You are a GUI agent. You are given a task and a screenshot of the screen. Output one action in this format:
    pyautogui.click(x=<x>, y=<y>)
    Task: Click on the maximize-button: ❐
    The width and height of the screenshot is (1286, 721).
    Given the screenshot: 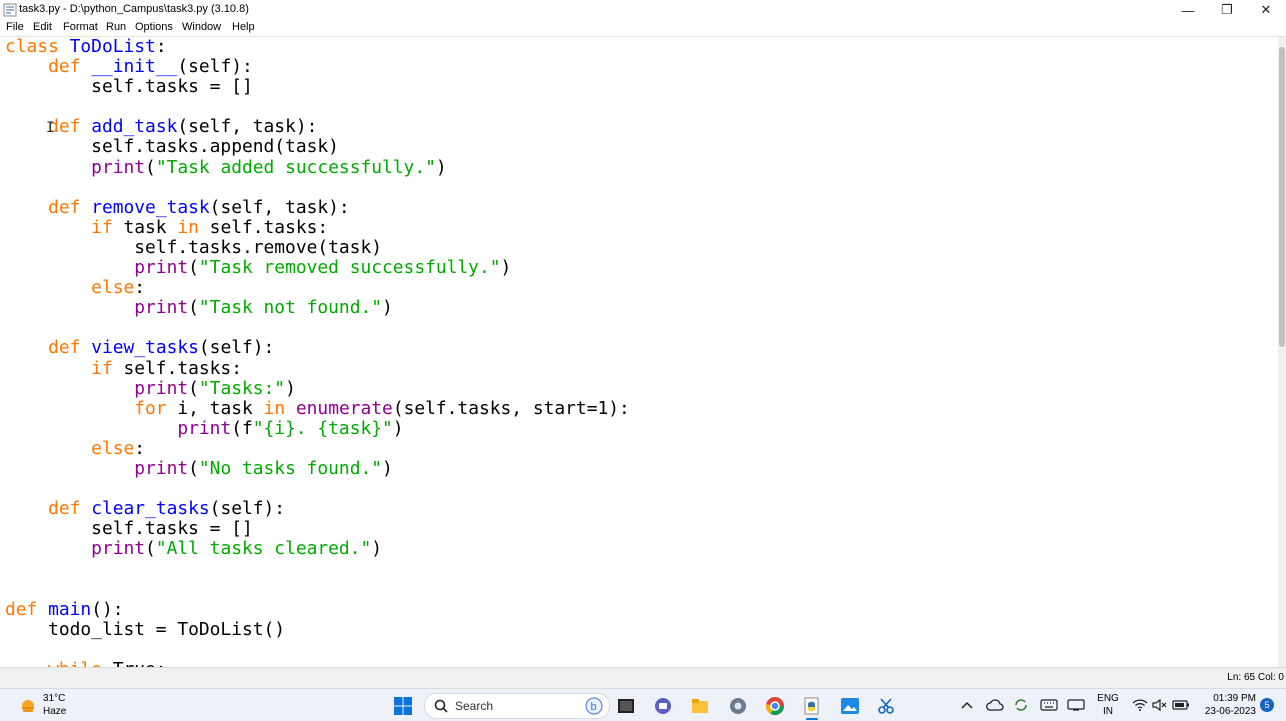 What is the action you would take?
    pyautogui.click(x=1227, y=10)
    